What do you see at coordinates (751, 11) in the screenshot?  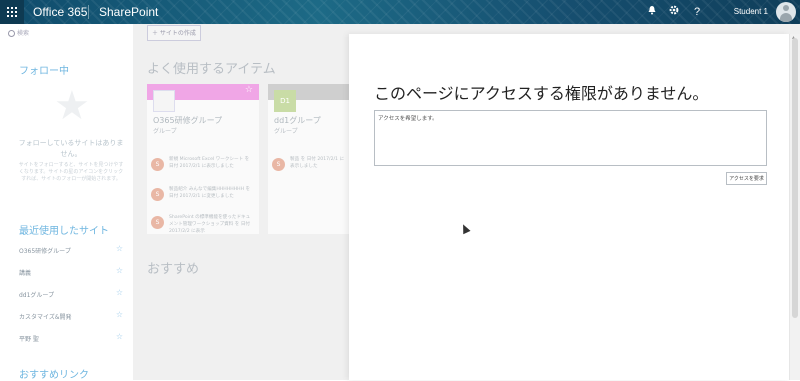 I see `user-name: Student 1` at bounding box center [751, 11].